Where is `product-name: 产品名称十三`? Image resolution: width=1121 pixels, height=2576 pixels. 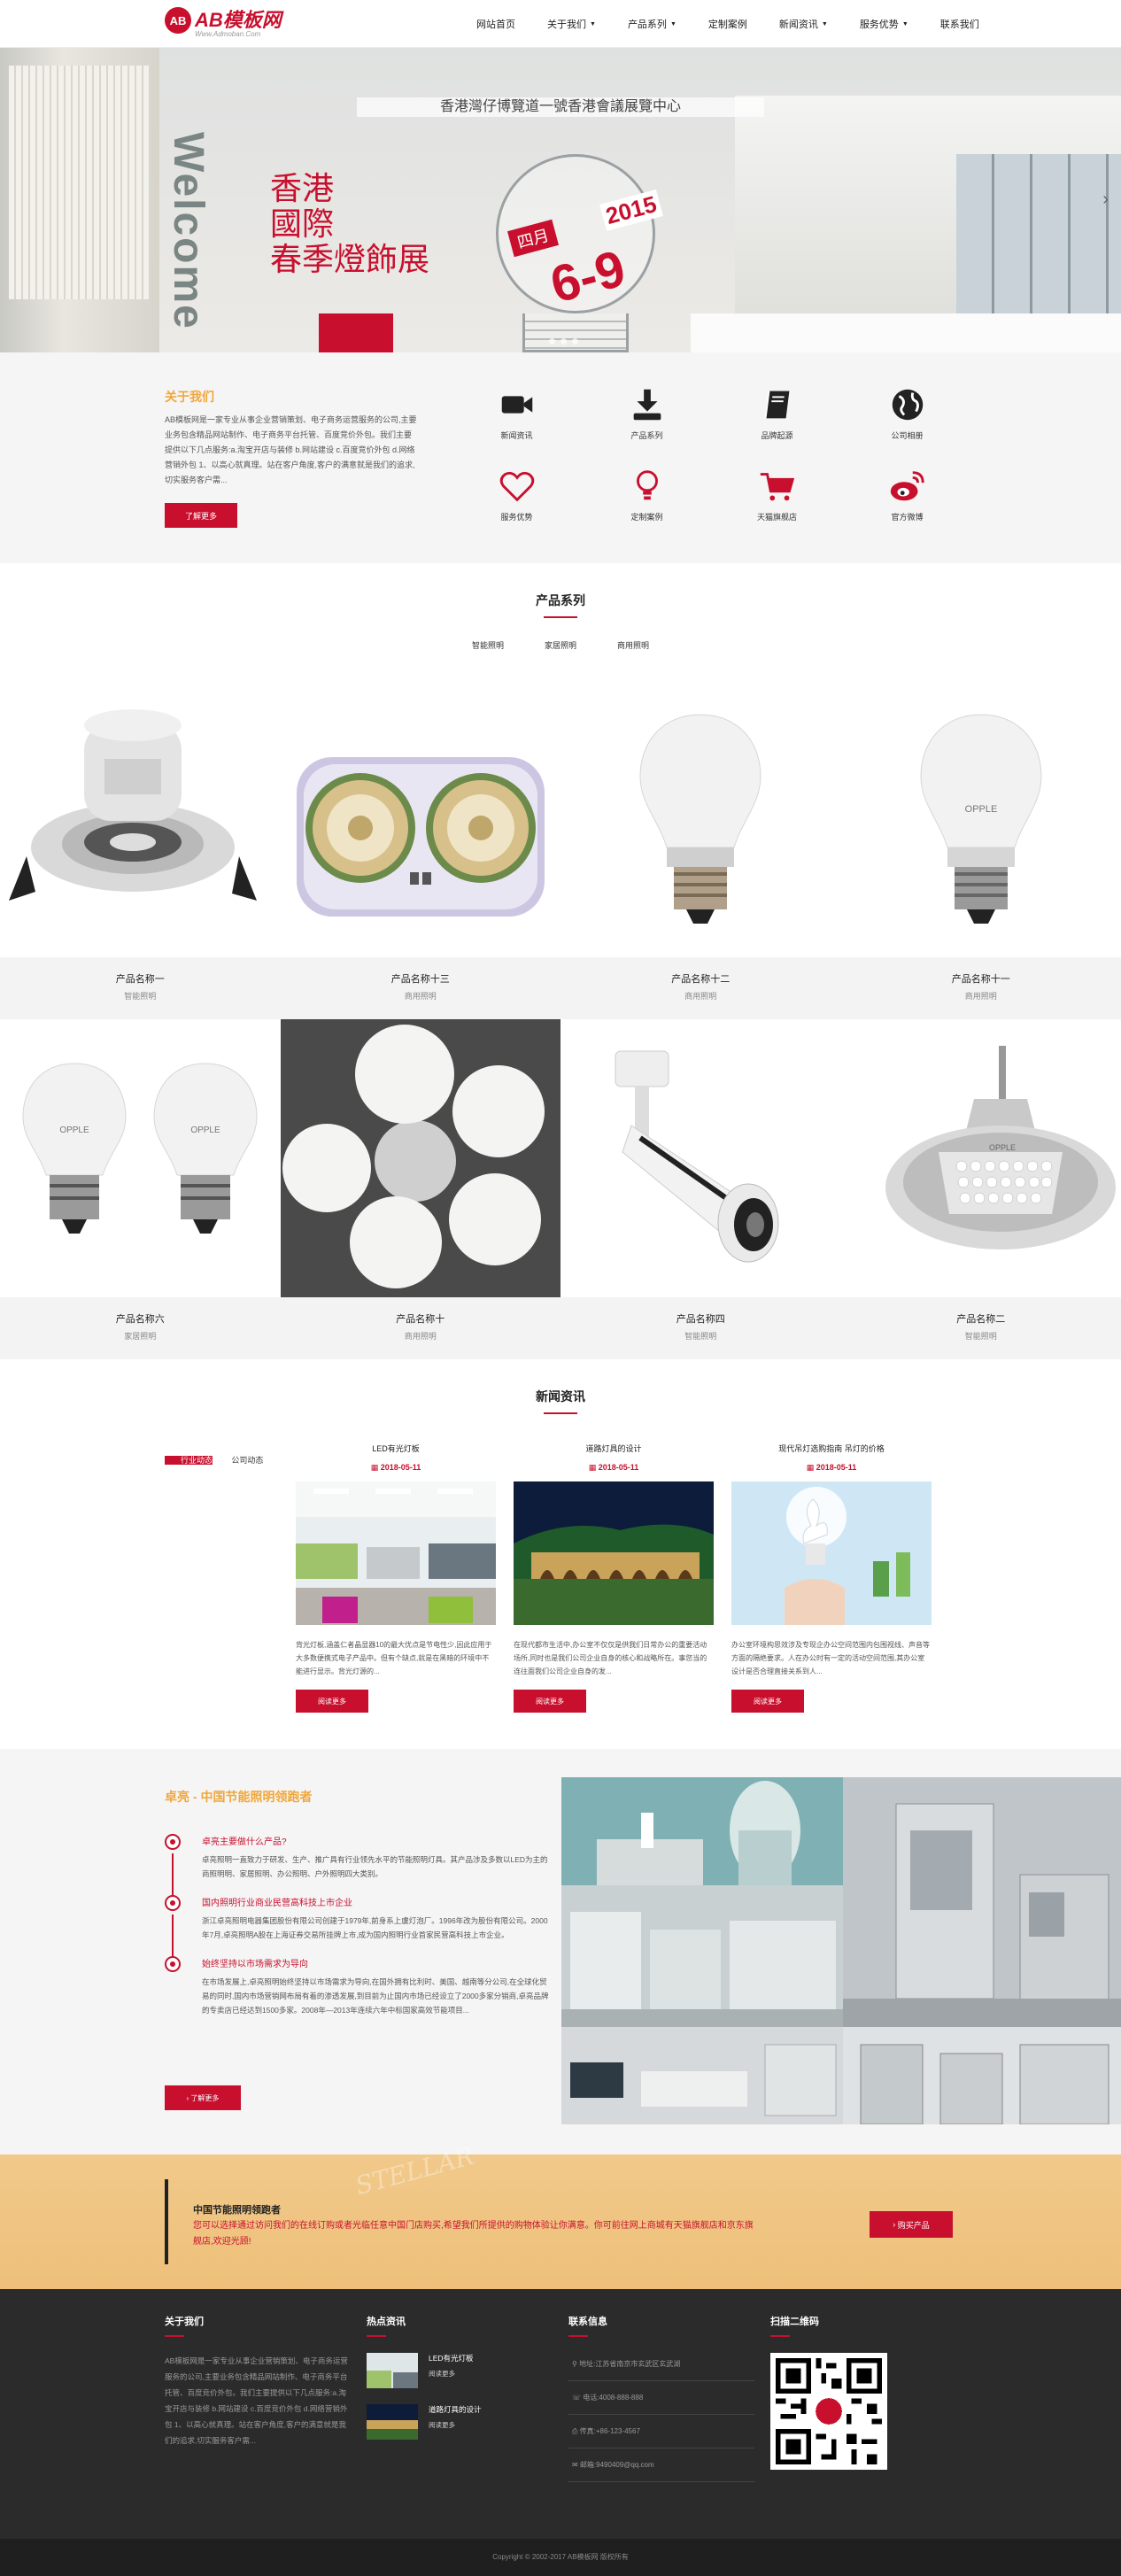
product-name: 产品名称十三 is located at coordinates (421, 979).